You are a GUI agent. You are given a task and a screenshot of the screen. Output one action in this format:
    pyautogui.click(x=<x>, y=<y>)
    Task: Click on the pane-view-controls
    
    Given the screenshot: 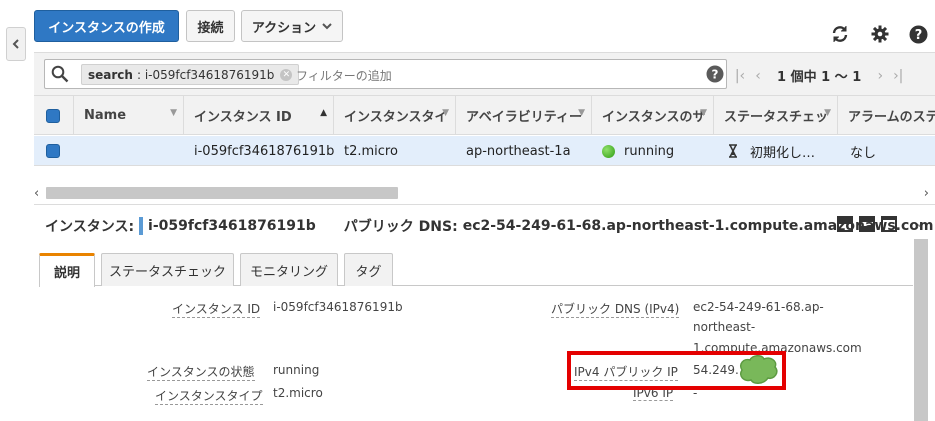 What is the action you would take?
    pyautogui.click(x=867, y=224)
    